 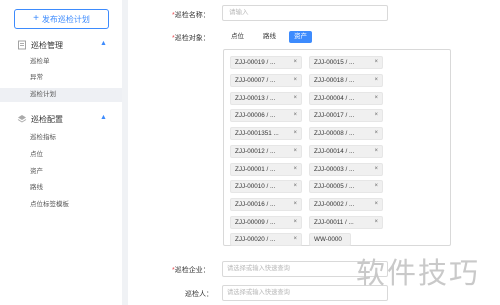 What do you see at coordinates (346, 133) in the screenshot?
I see `asset-tag: ZJJ-00008 / ... ×` at bounding box center [346, 133].